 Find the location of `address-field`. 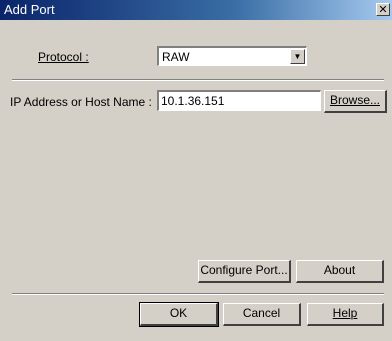

address-field is located at coordinates (239, 100).